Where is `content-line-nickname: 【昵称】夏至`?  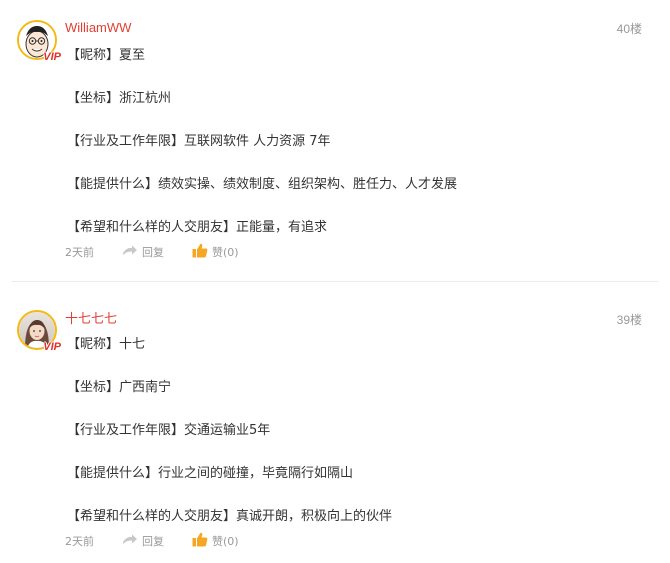 content-line-nickname: 【昵称】夏至 is located at coordinates (106, 55).